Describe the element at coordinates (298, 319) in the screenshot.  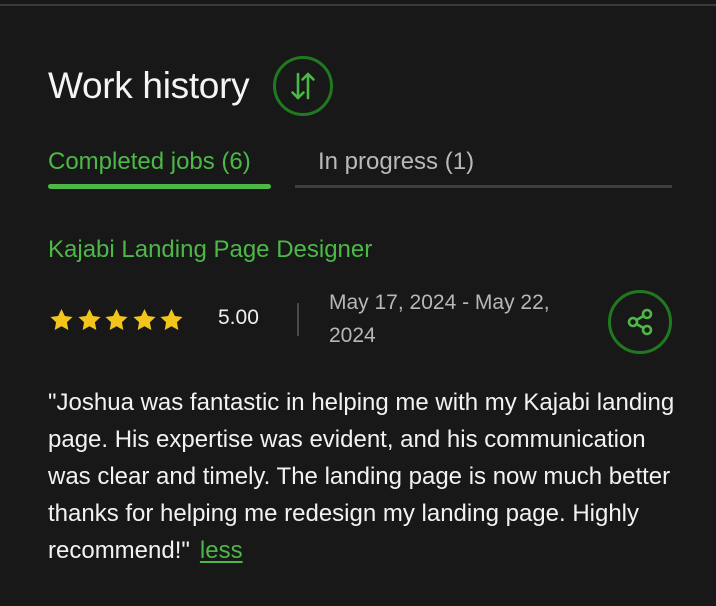
I see `meta-divider` at that location.